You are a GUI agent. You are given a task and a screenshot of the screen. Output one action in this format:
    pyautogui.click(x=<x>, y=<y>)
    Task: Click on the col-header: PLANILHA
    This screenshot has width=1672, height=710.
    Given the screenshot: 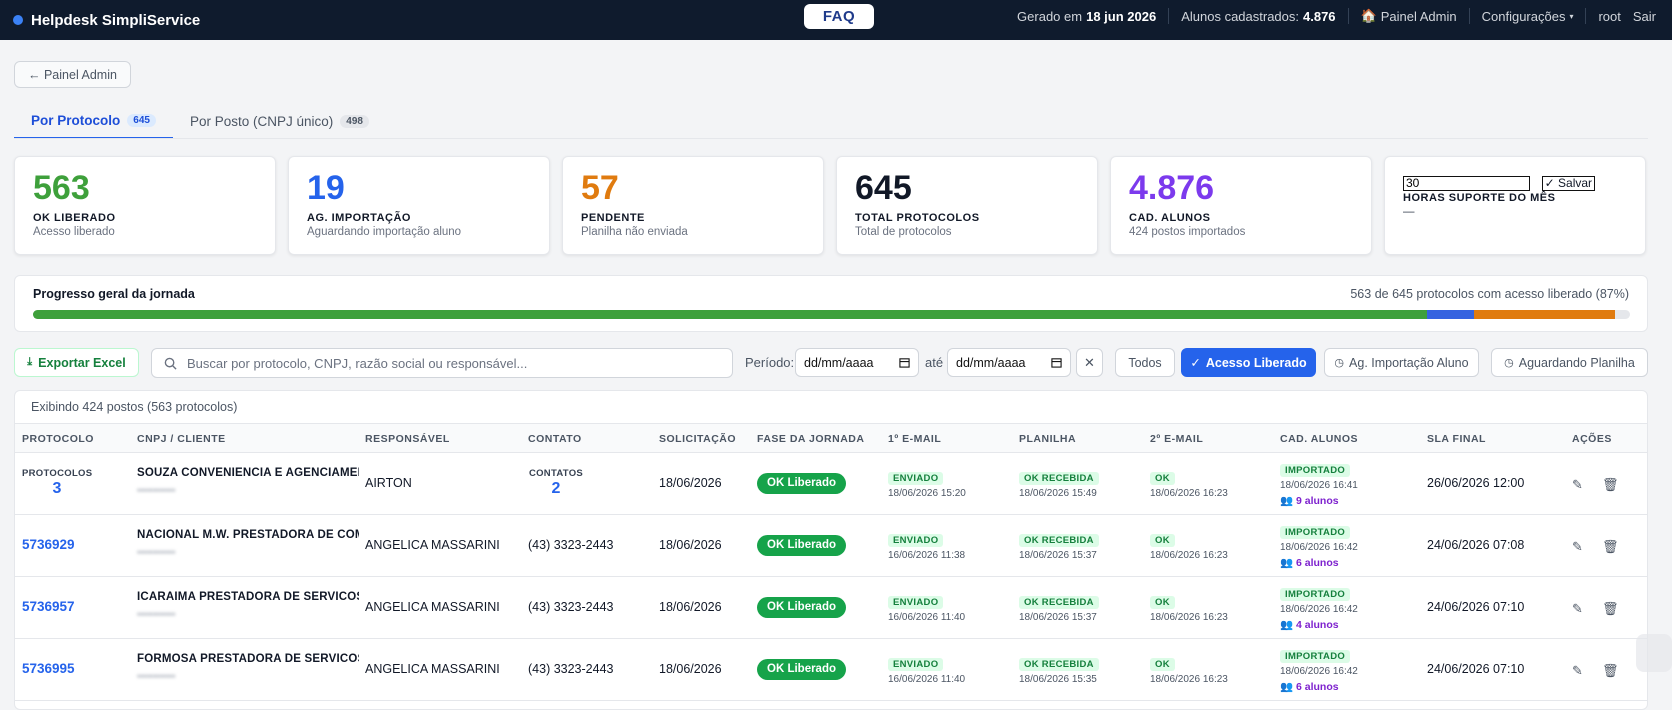 What is the action you would take?
    pyautogui.click(x=1047, y=439)
    